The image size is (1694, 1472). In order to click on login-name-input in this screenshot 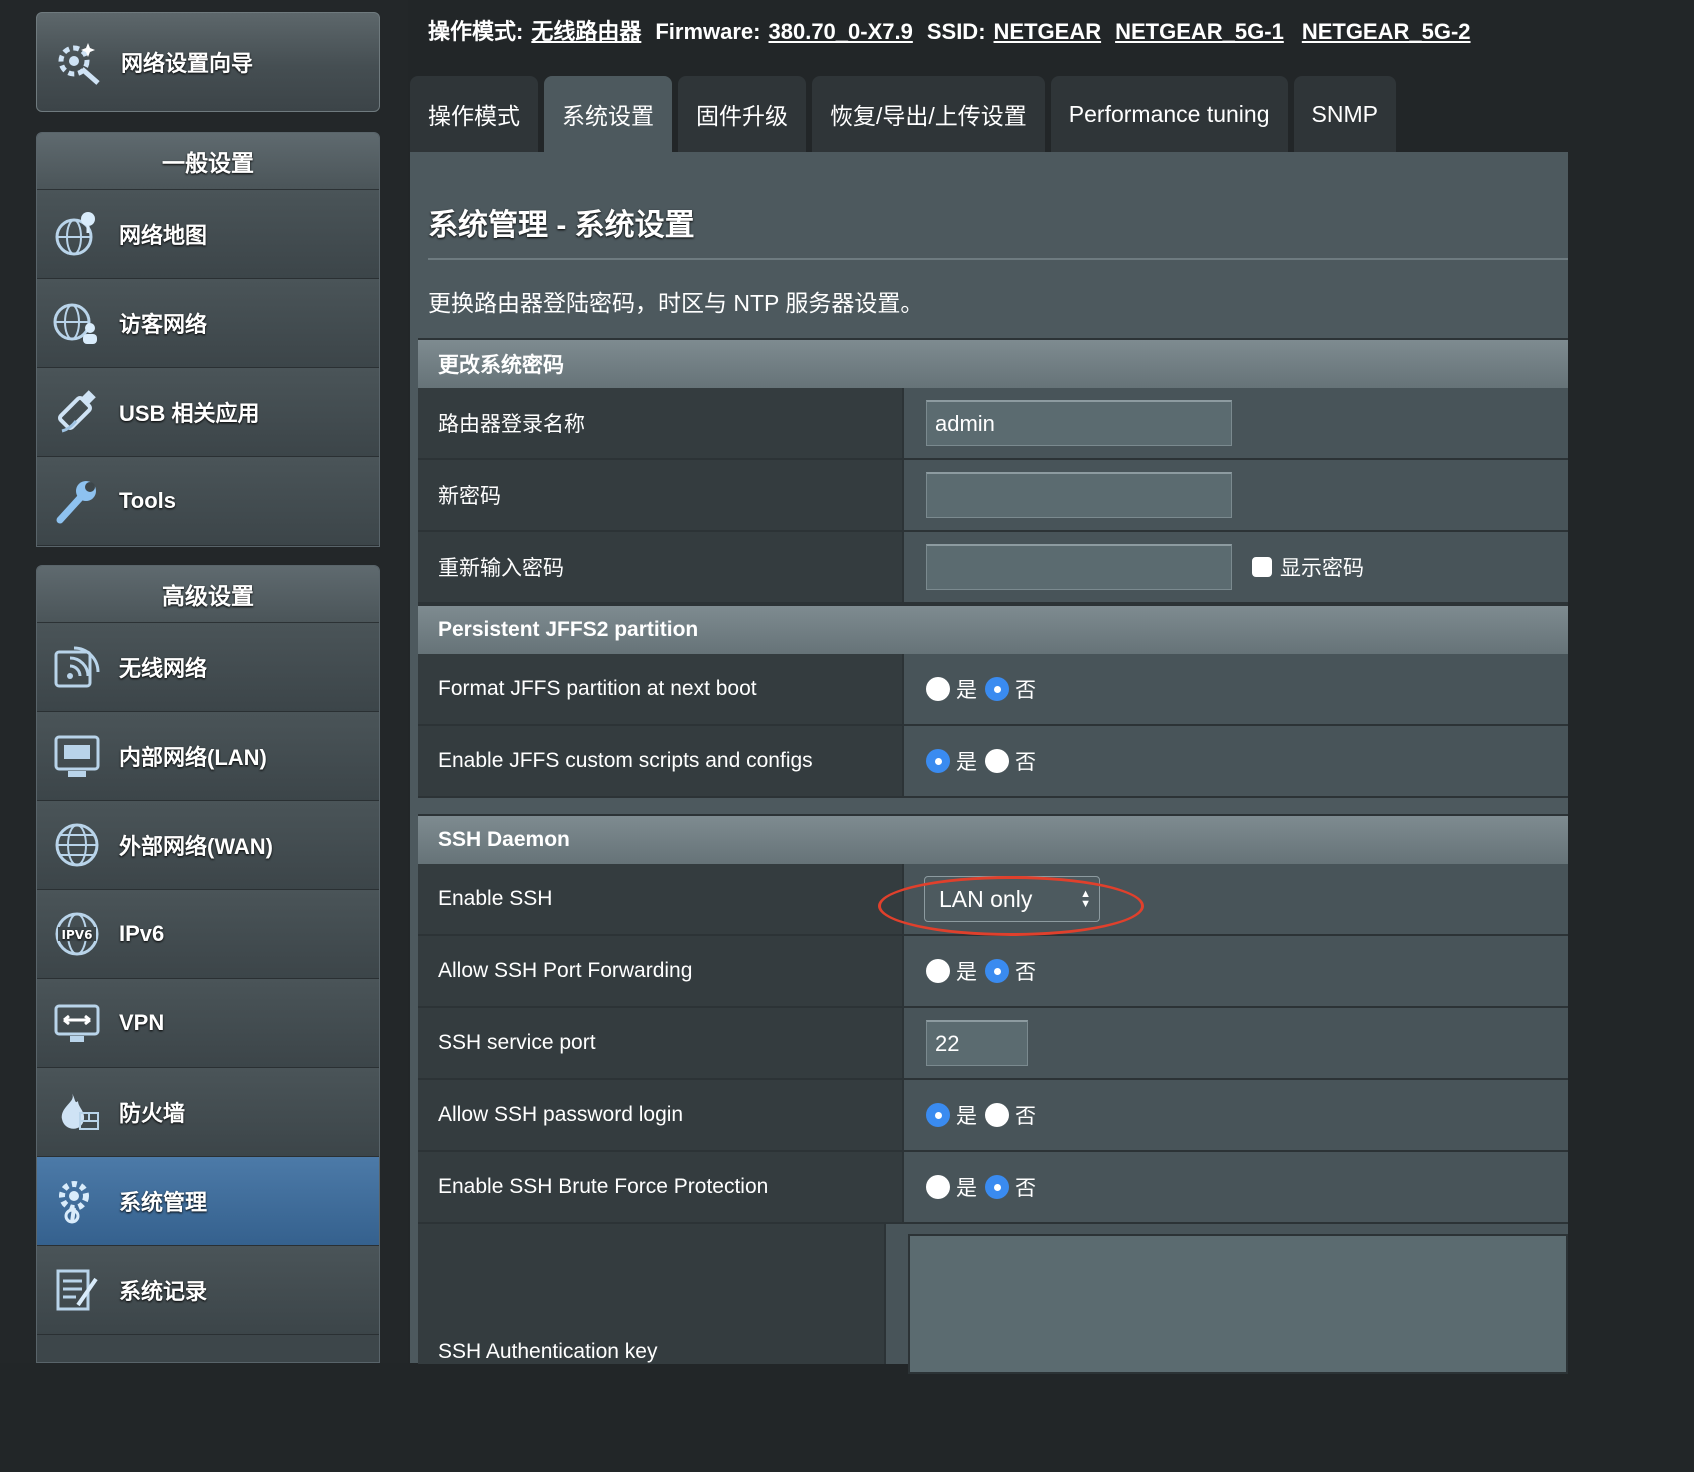, I will do `click(1079, 423)`.